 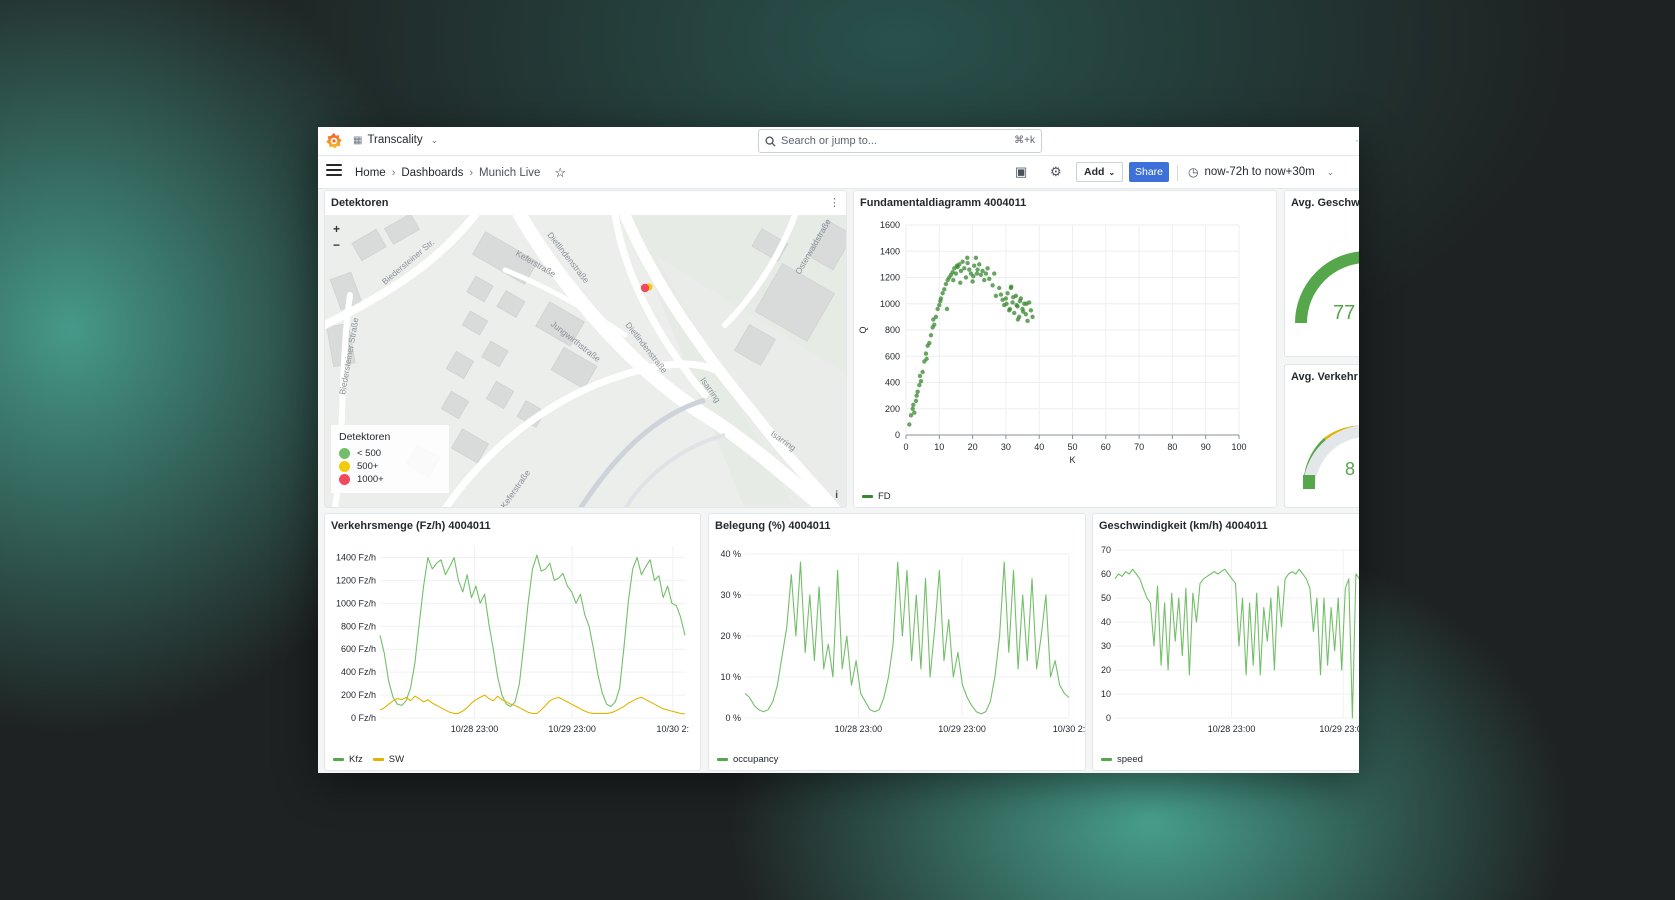 I want to click on settings-gear-icon: ⚙, so click(x=1056, y=172).